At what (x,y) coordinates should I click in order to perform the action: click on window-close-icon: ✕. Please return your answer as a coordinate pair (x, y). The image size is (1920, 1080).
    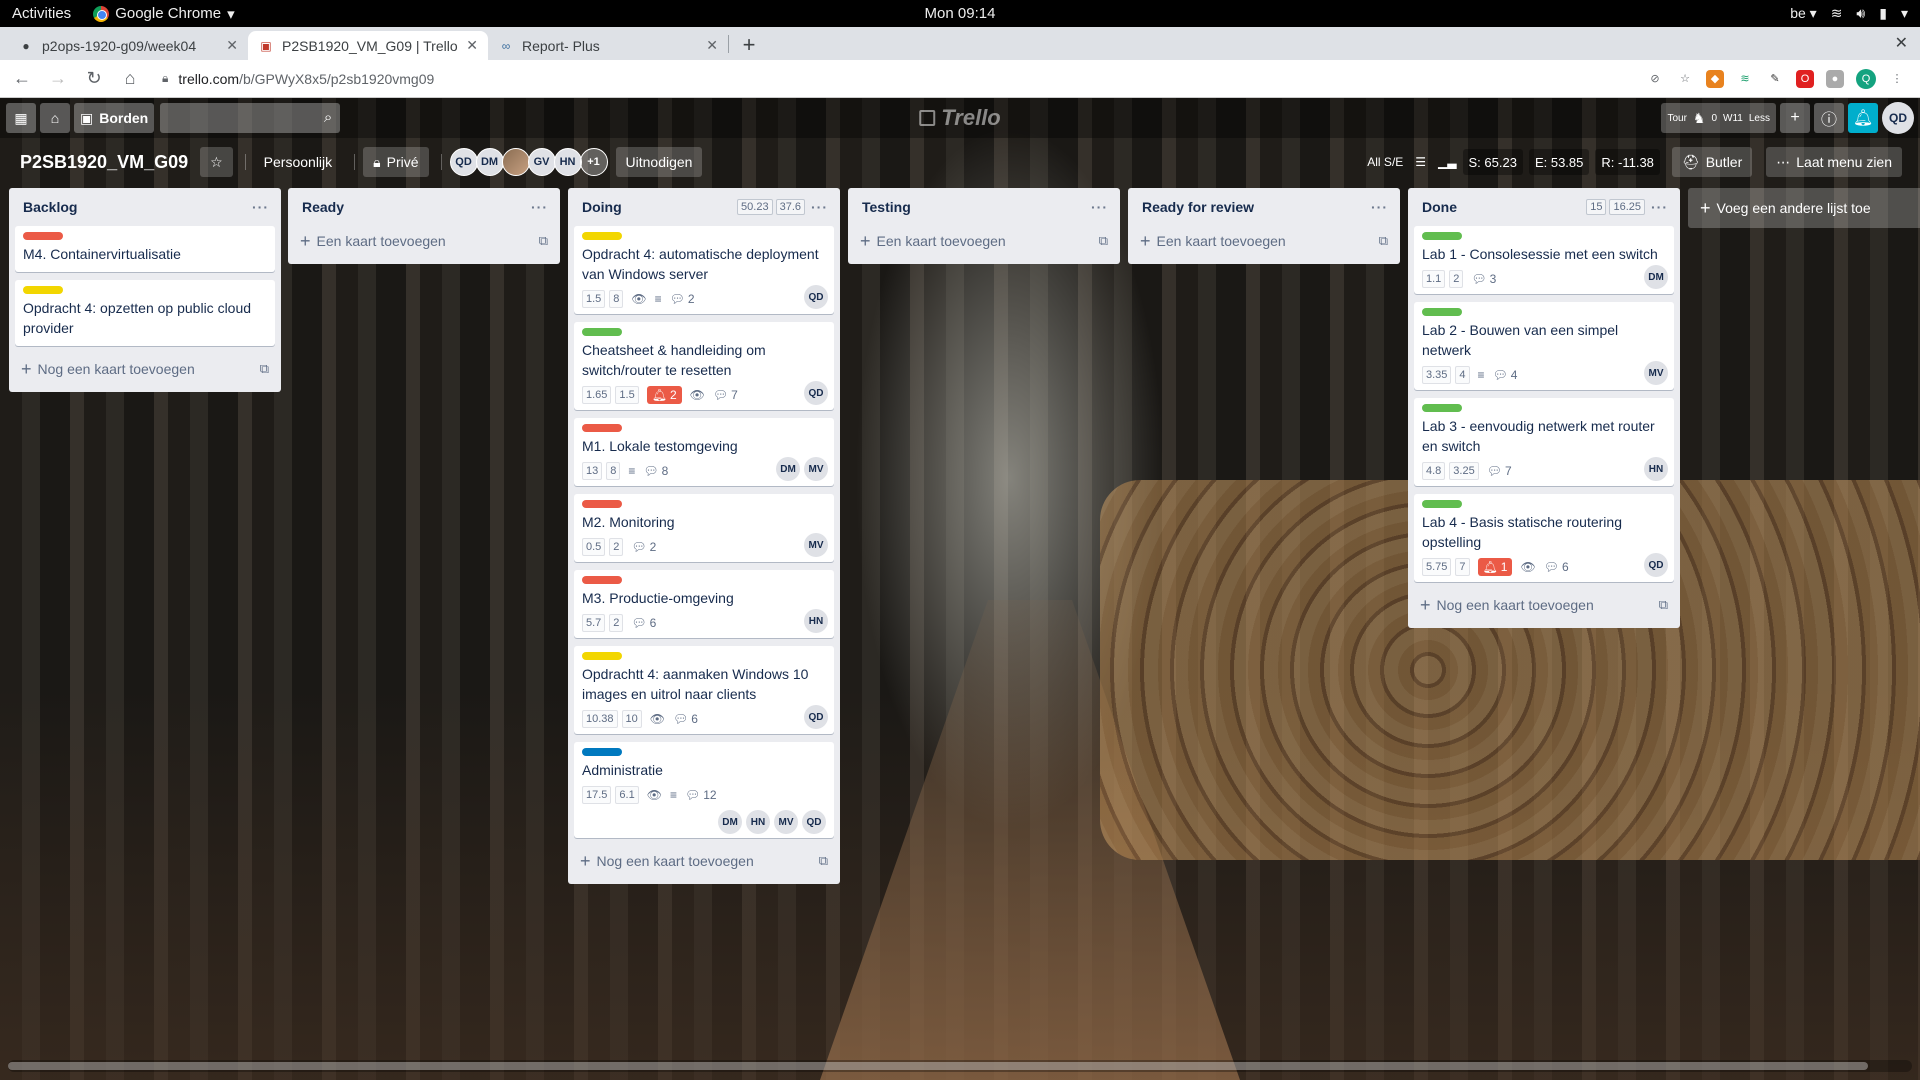
    Looking at the image, I should click on (1901, 43).